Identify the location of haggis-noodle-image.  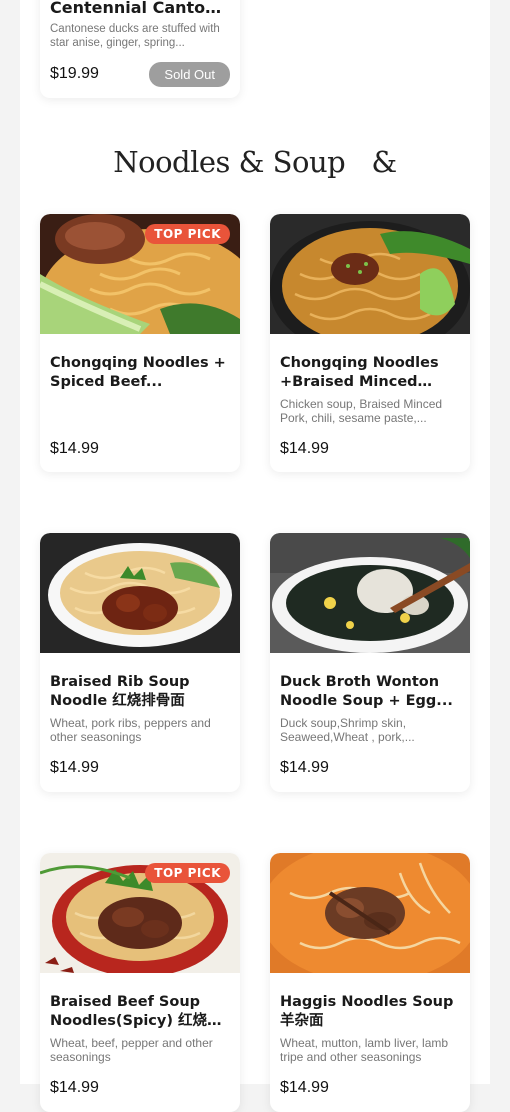
(370, 913).